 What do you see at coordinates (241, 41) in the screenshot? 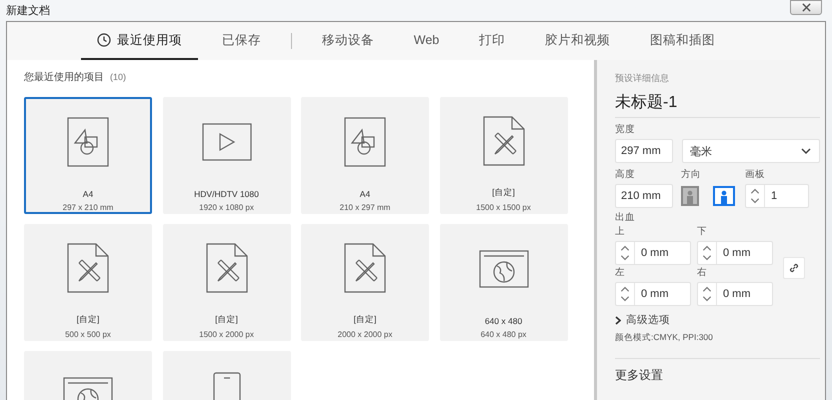
I see `tab: 已保存` at bounding box center [241, 41].